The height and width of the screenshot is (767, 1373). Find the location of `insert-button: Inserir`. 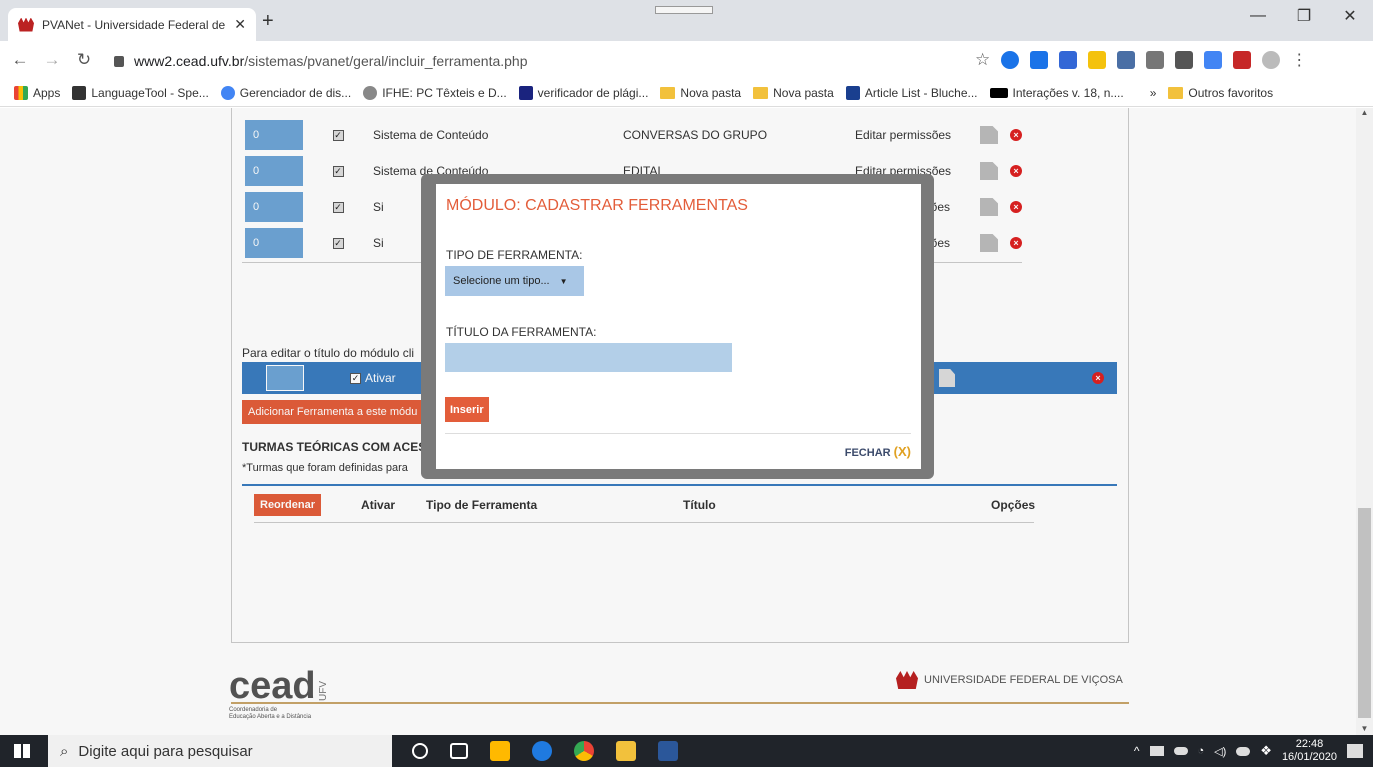

insert-button: Inserir is located at coordinates (467, 409).